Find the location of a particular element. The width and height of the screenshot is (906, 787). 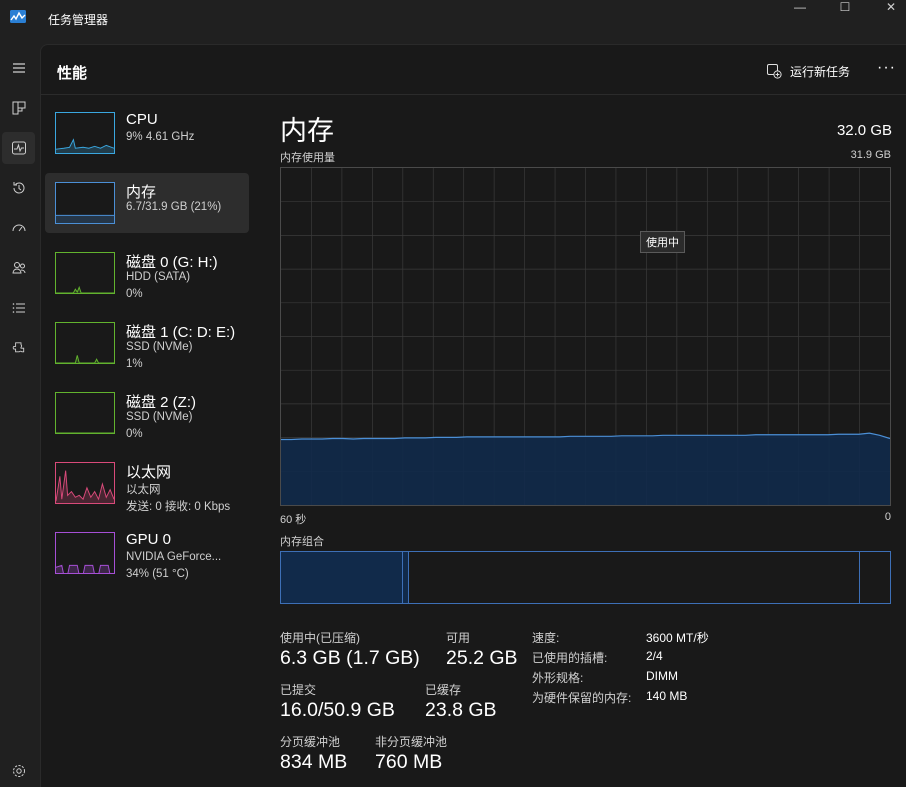

paged-pool-value: 834 MB is located at coordinates (314, 762).